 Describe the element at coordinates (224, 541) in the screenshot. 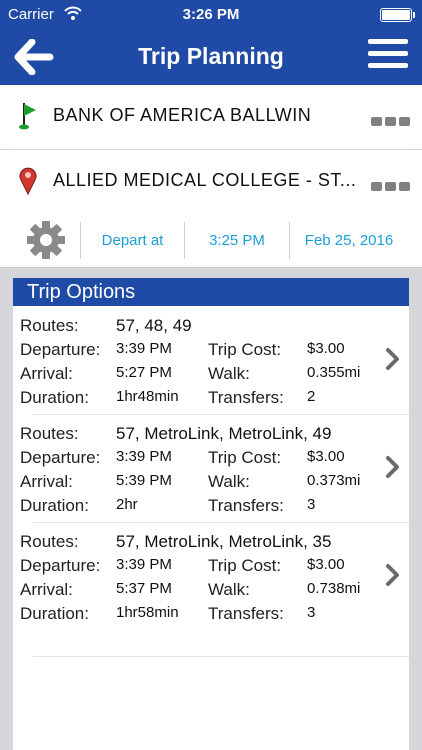

I see `routes-value: 57, MetroLink, MetroLink, 35` at that location.